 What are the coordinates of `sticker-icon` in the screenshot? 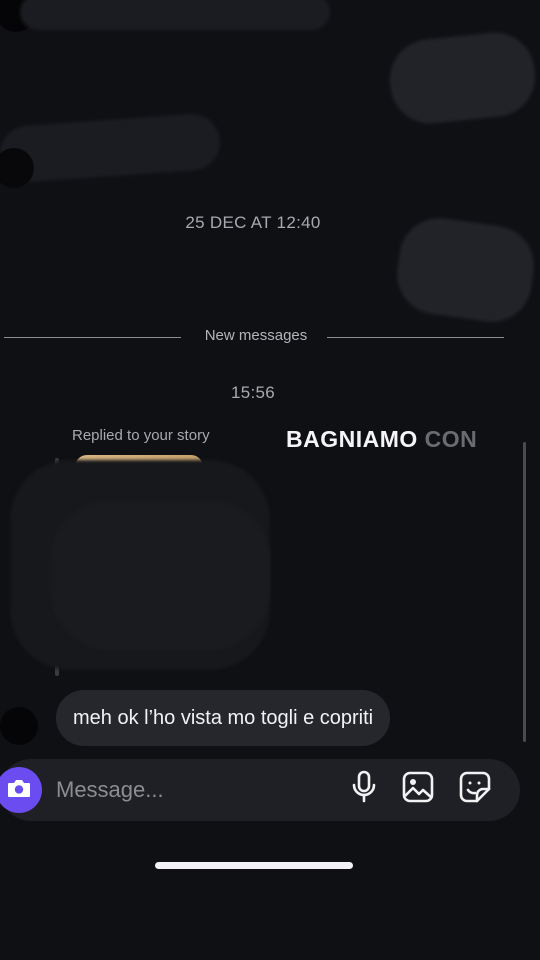 It's located at (475, 789).